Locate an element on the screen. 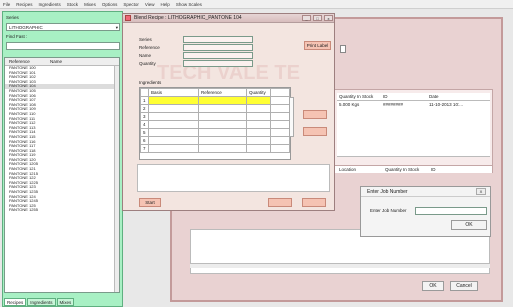 The height and width of the screenshot is (307, 513). menu-item-mixes: Mixes is located at coordinates (90, 4).